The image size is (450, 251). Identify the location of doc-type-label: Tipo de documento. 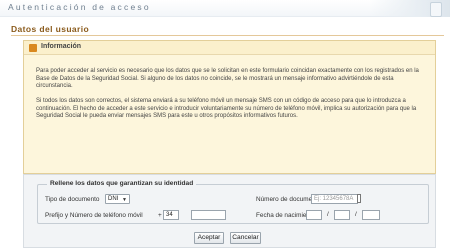
(72, 199).